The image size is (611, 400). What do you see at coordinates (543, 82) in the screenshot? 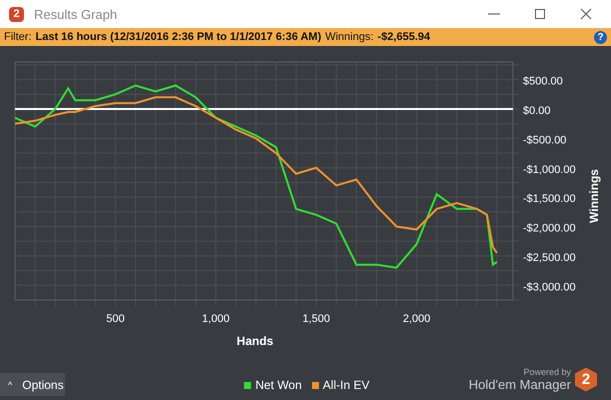
I see `y-tick-label: $500.00` at bounding box center [543, 82].